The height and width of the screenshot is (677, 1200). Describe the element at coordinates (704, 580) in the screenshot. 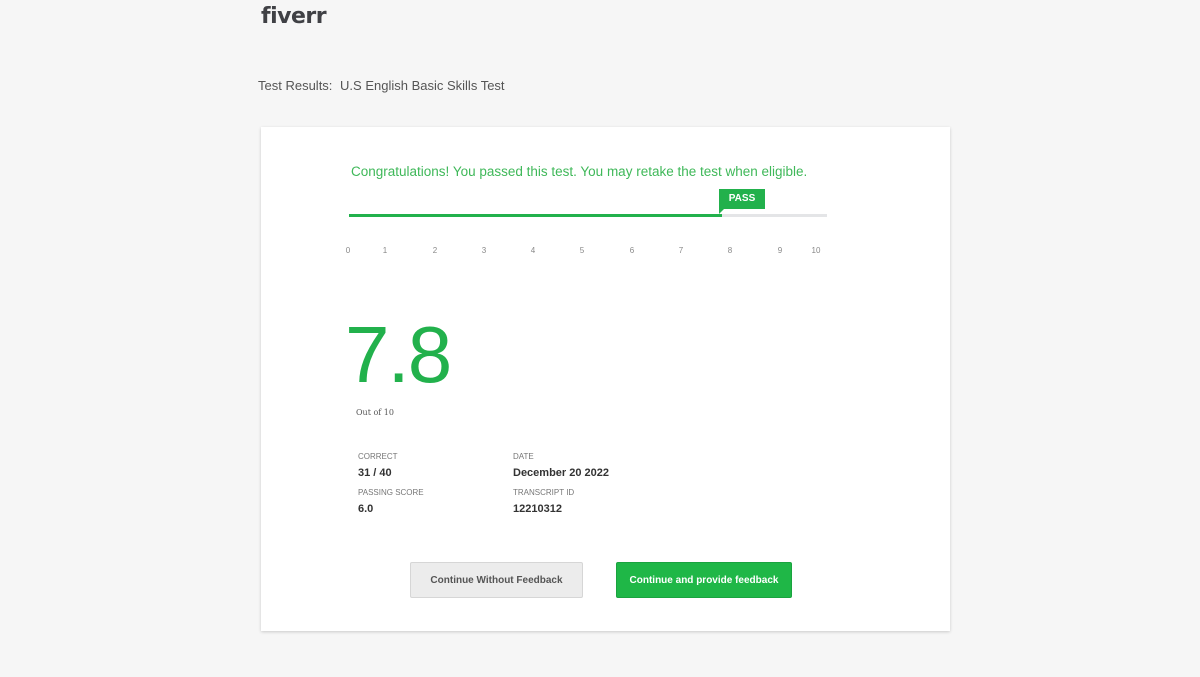

I see `continue-with-feedback-button: Continue and provide feedback` at that location.